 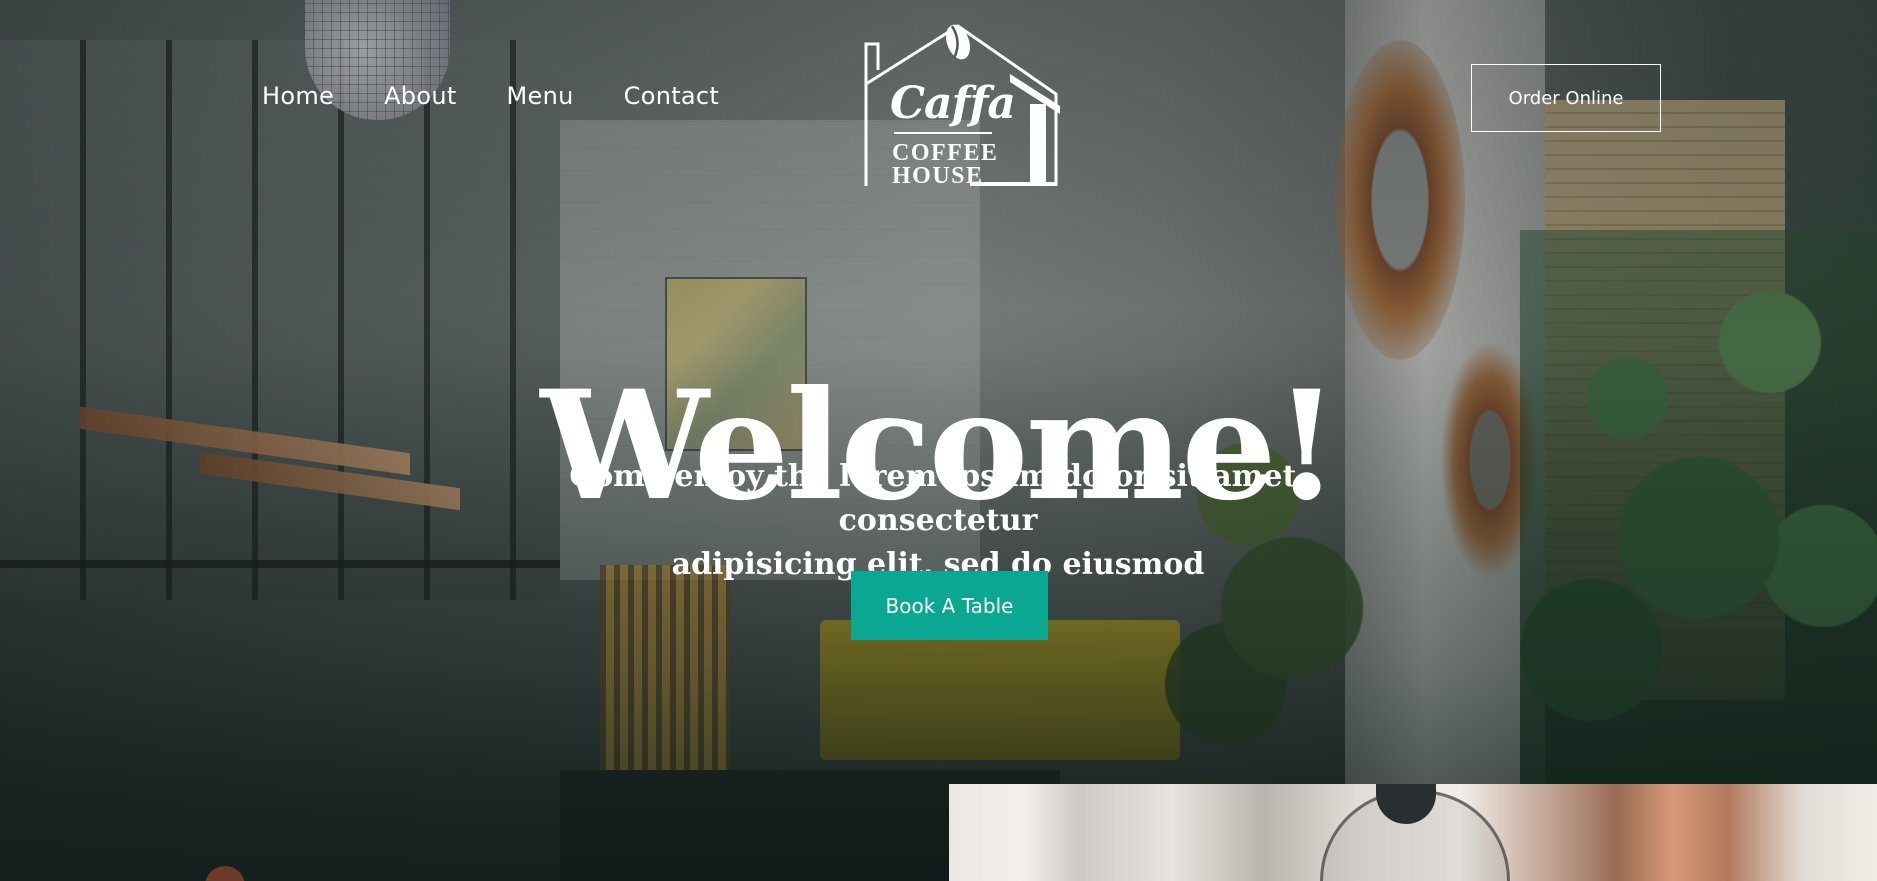 What do you see at coordinates (953, 103) in the screenshot?
I see `logo-script: Caffa` at bounding box center [953, 103].